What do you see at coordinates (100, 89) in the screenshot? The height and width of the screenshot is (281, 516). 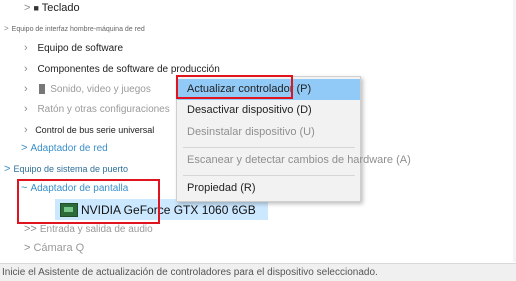 I see `tree-item-label: Sonido, video y juegos` at bounding box center [100, 89].